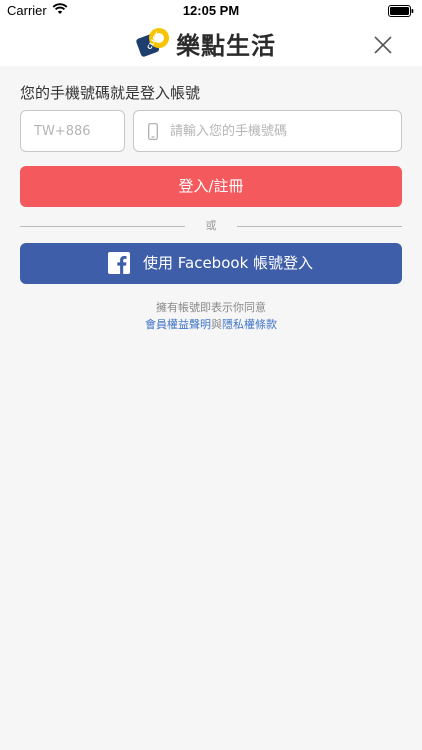 Image resolution: width=422 pixels, height=750 pixels. I want to click on privacy-policy-link: 隱私權條款, so click(249, 324).